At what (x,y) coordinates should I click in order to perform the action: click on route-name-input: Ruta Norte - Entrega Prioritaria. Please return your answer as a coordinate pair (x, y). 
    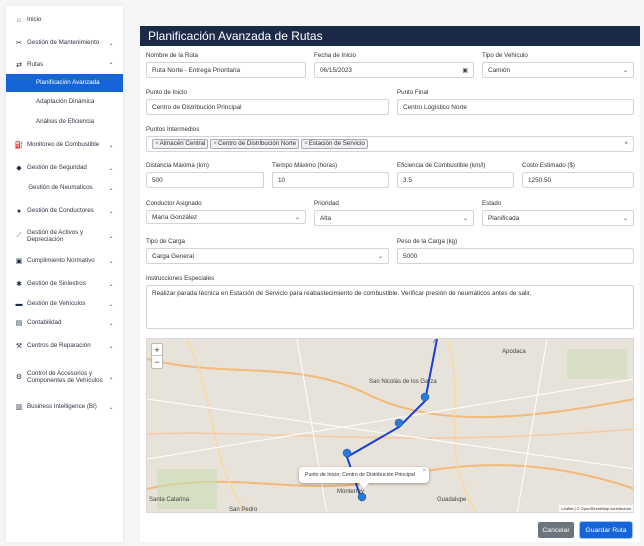
    Looking at the image, I should click on (226, 70).